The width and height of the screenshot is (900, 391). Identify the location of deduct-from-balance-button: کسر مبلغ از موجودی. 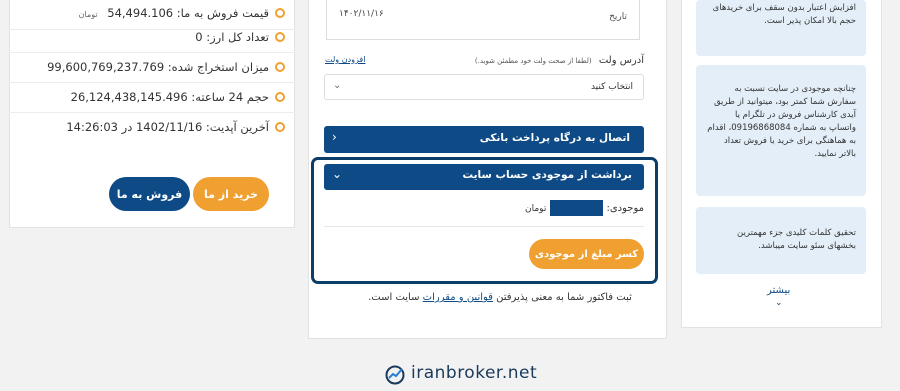
(586, 254).